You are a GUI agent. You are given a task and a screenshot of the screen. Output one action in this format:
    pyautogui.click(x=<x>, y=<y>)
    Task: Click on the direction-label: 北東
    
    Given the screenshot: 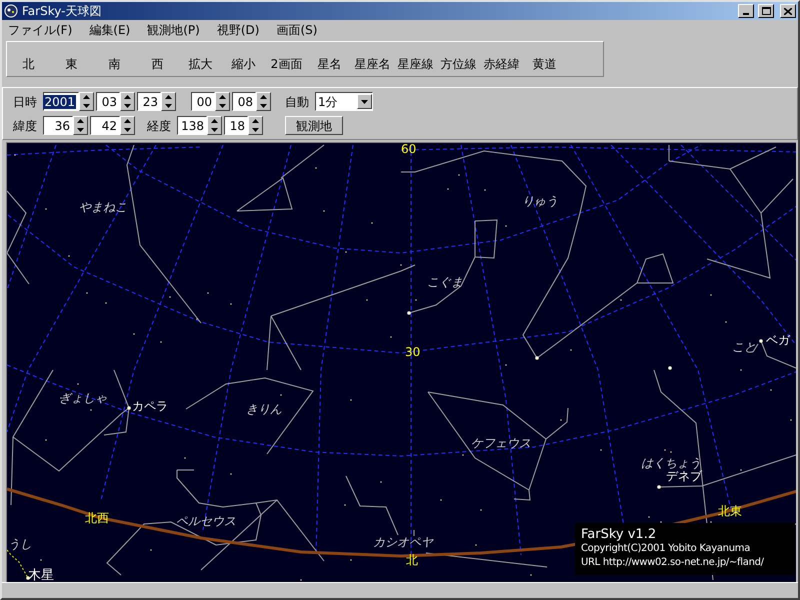 What is the action you would take?
    pyautogui.click(x=730, y=511)
    